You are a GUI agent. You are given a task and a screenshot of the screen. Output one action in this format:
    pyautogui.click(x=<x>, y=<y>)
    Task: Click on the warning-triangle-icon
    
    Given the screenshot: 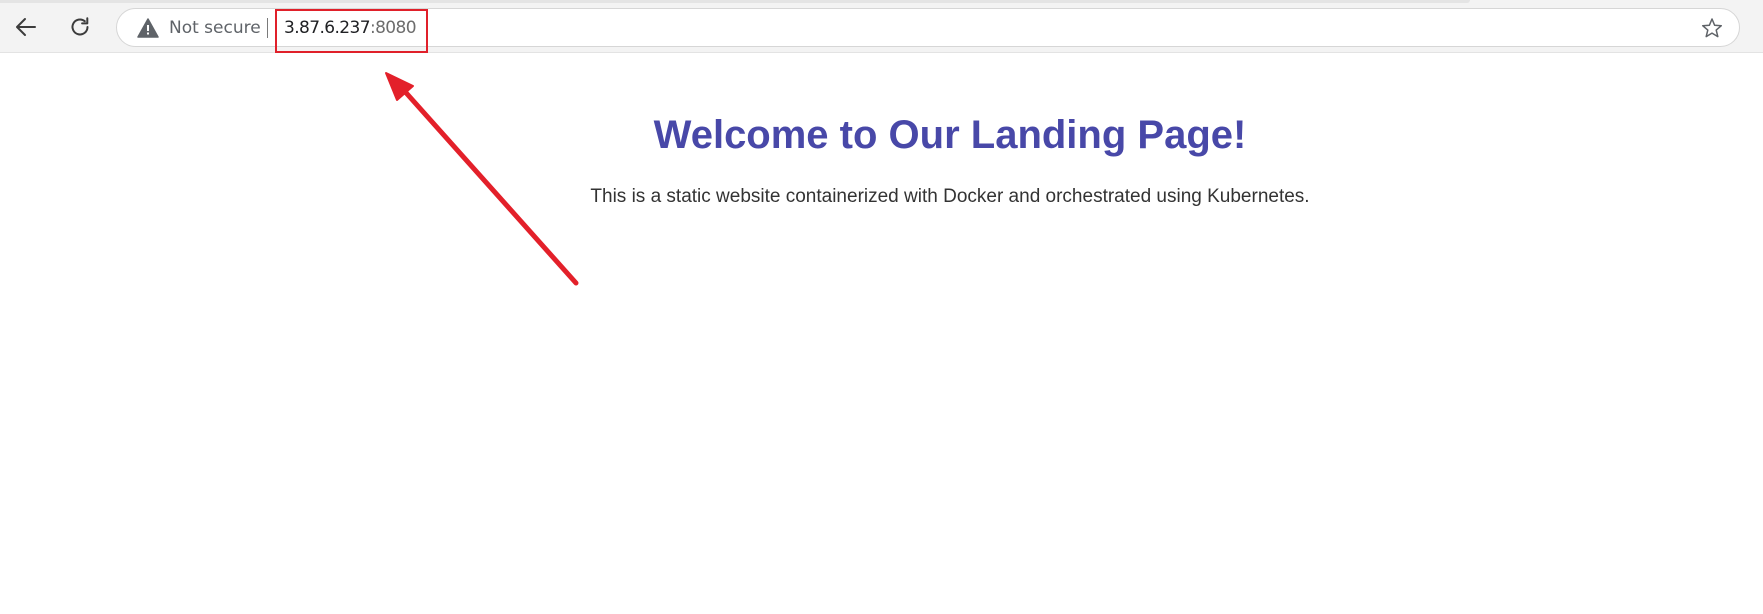 What is the action you would take?
    pyautogui.click(x=148, y=28)
    